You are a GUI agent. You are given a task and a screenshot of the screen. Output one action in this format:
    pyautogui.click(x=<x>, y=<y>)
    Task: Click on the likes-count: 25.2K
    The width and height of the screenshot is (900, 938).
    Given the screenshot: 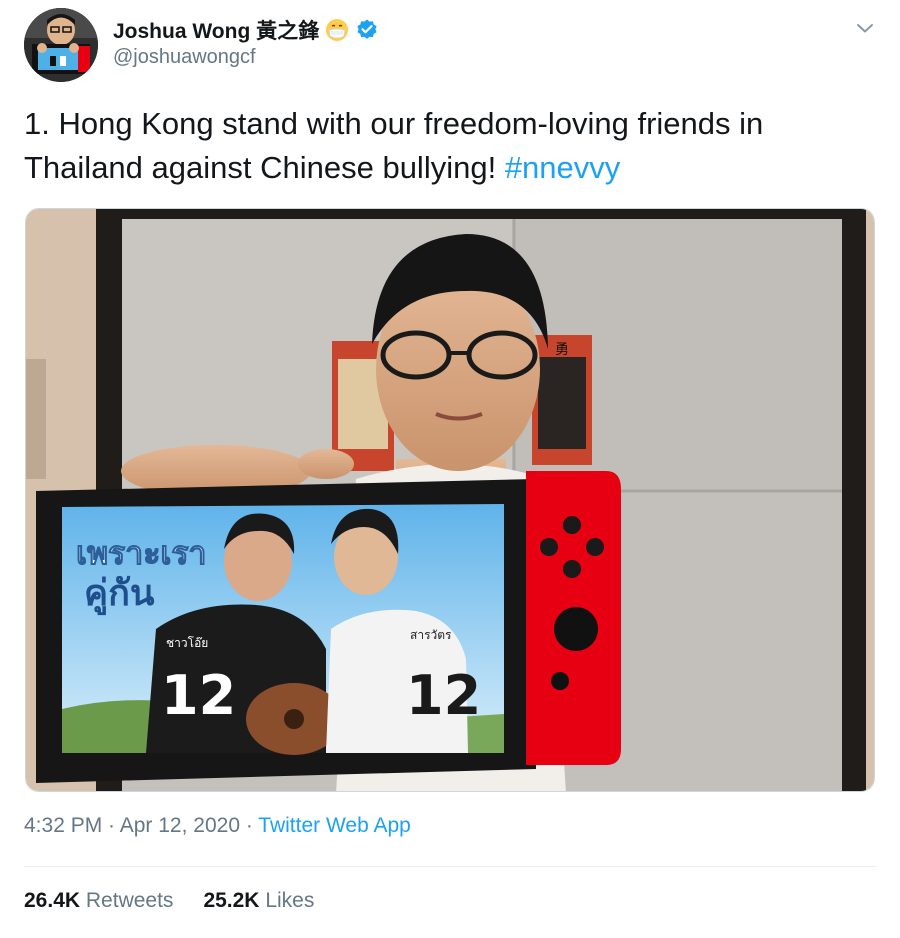 What is the action you would take?
    pyautogui.click(x=231, y=900)
    